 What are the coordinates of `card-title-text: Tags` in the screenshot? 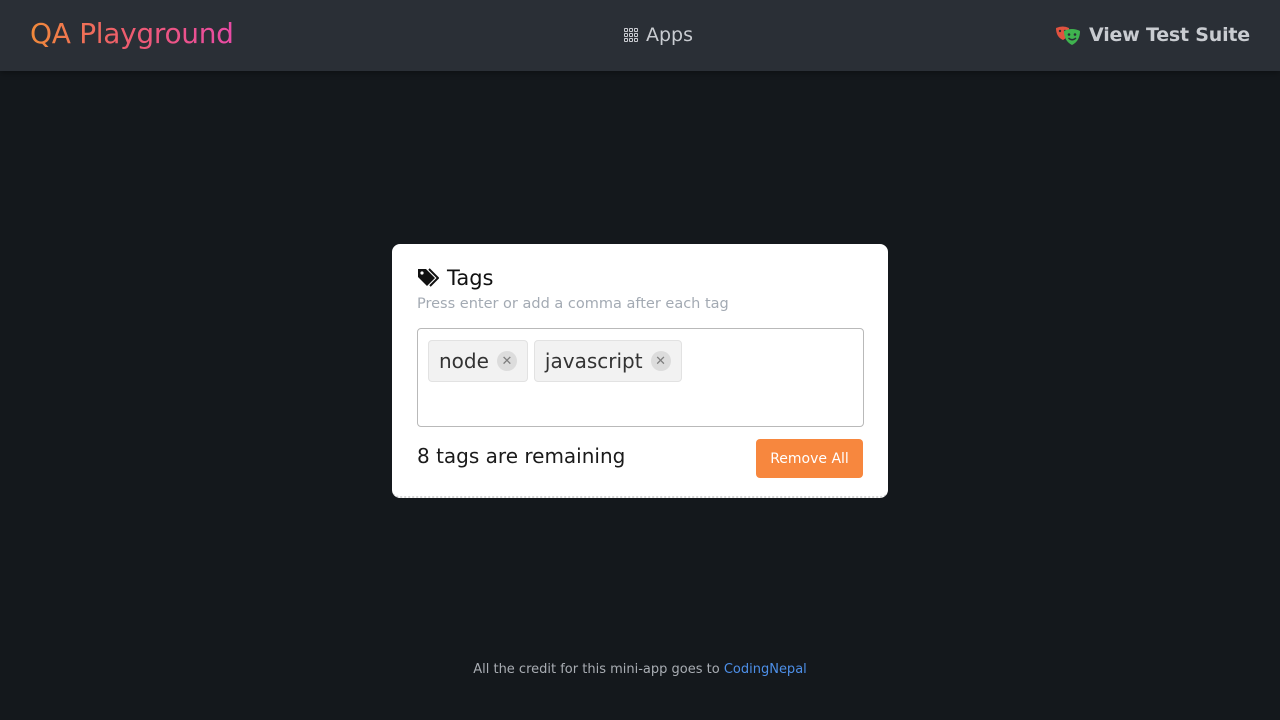 It's located at (470, 278).